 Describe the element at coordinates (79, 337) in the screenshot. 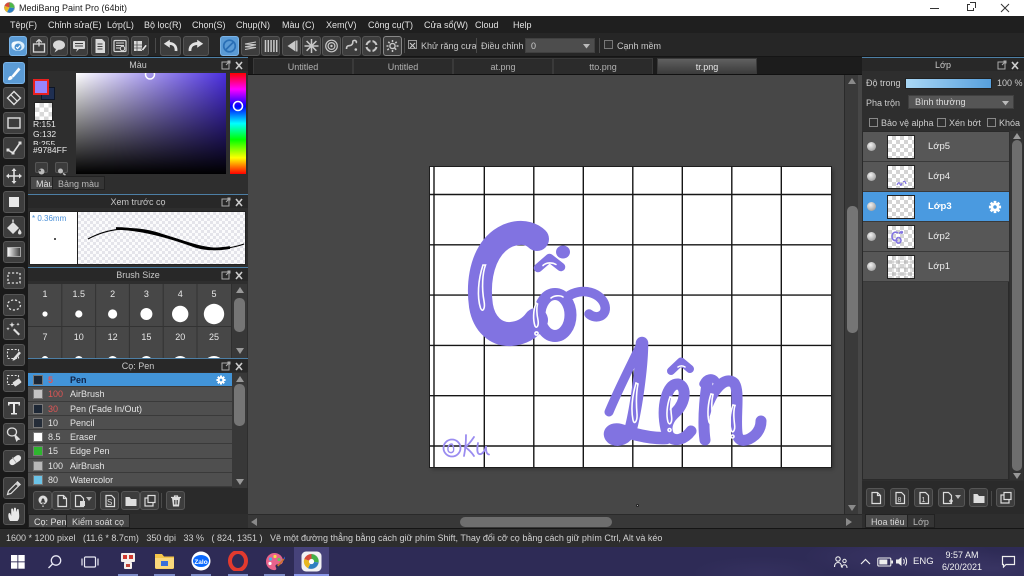

I see `svg-text: 10` at that location.